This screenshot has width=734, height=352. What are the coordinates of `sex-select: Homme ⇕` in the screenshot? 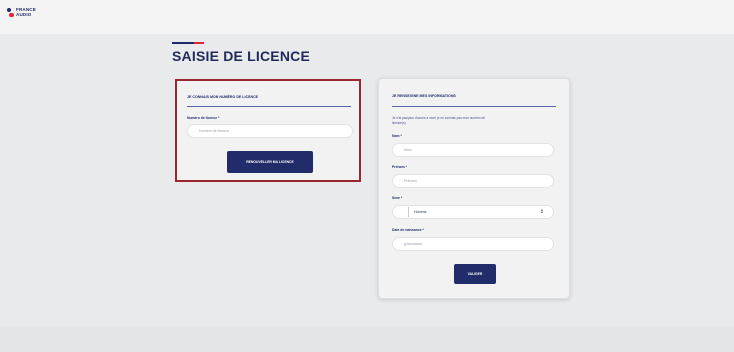 It's located at (473, 212).